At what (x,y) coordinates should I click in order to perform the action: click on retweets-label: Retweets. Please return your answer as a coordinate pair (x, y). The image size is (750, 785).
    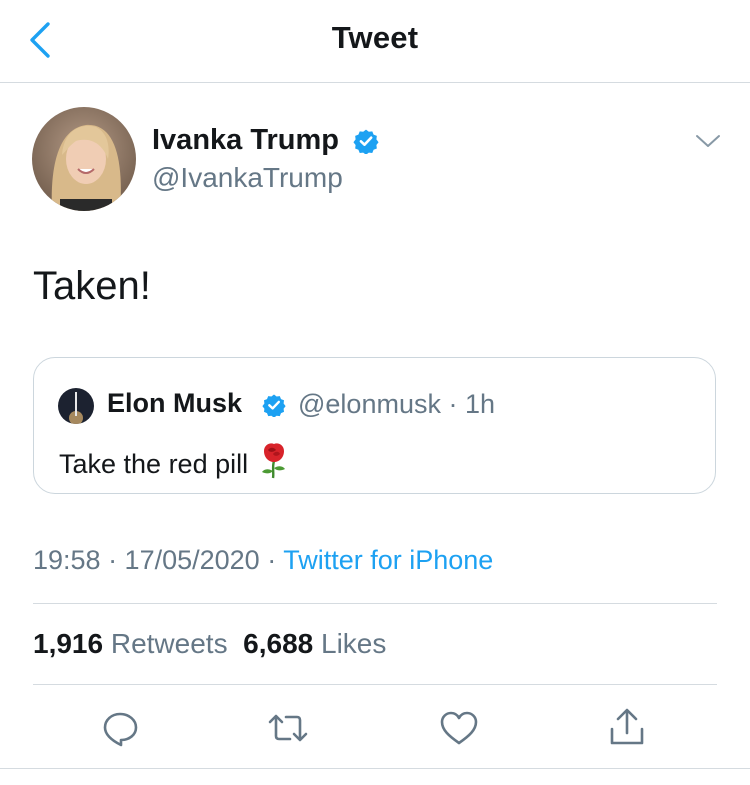
    Looking at the image, I should click on (169, 643).